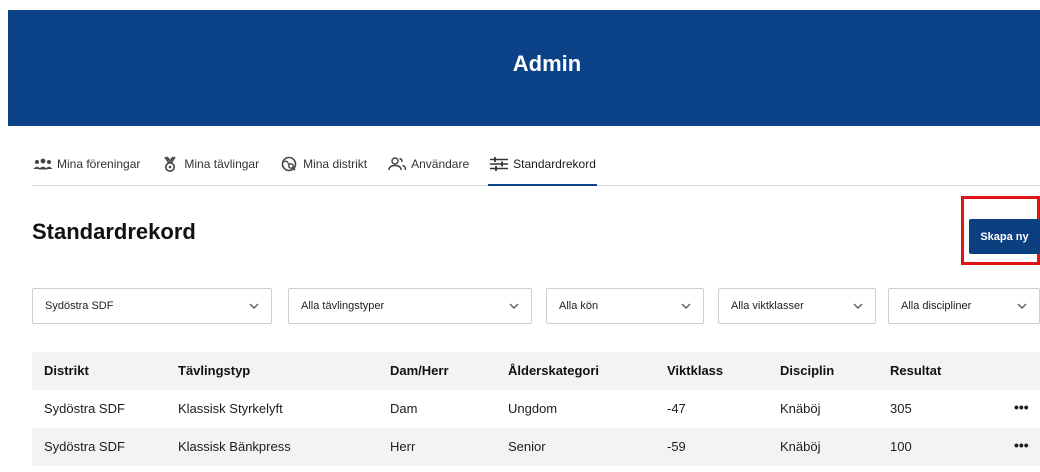 This screenshot has height=472, width=1040. Describe the element at coordinates (410, 306) in the screenshot. I see `competition-type-filter: Alla tävlingstyper` at that location.